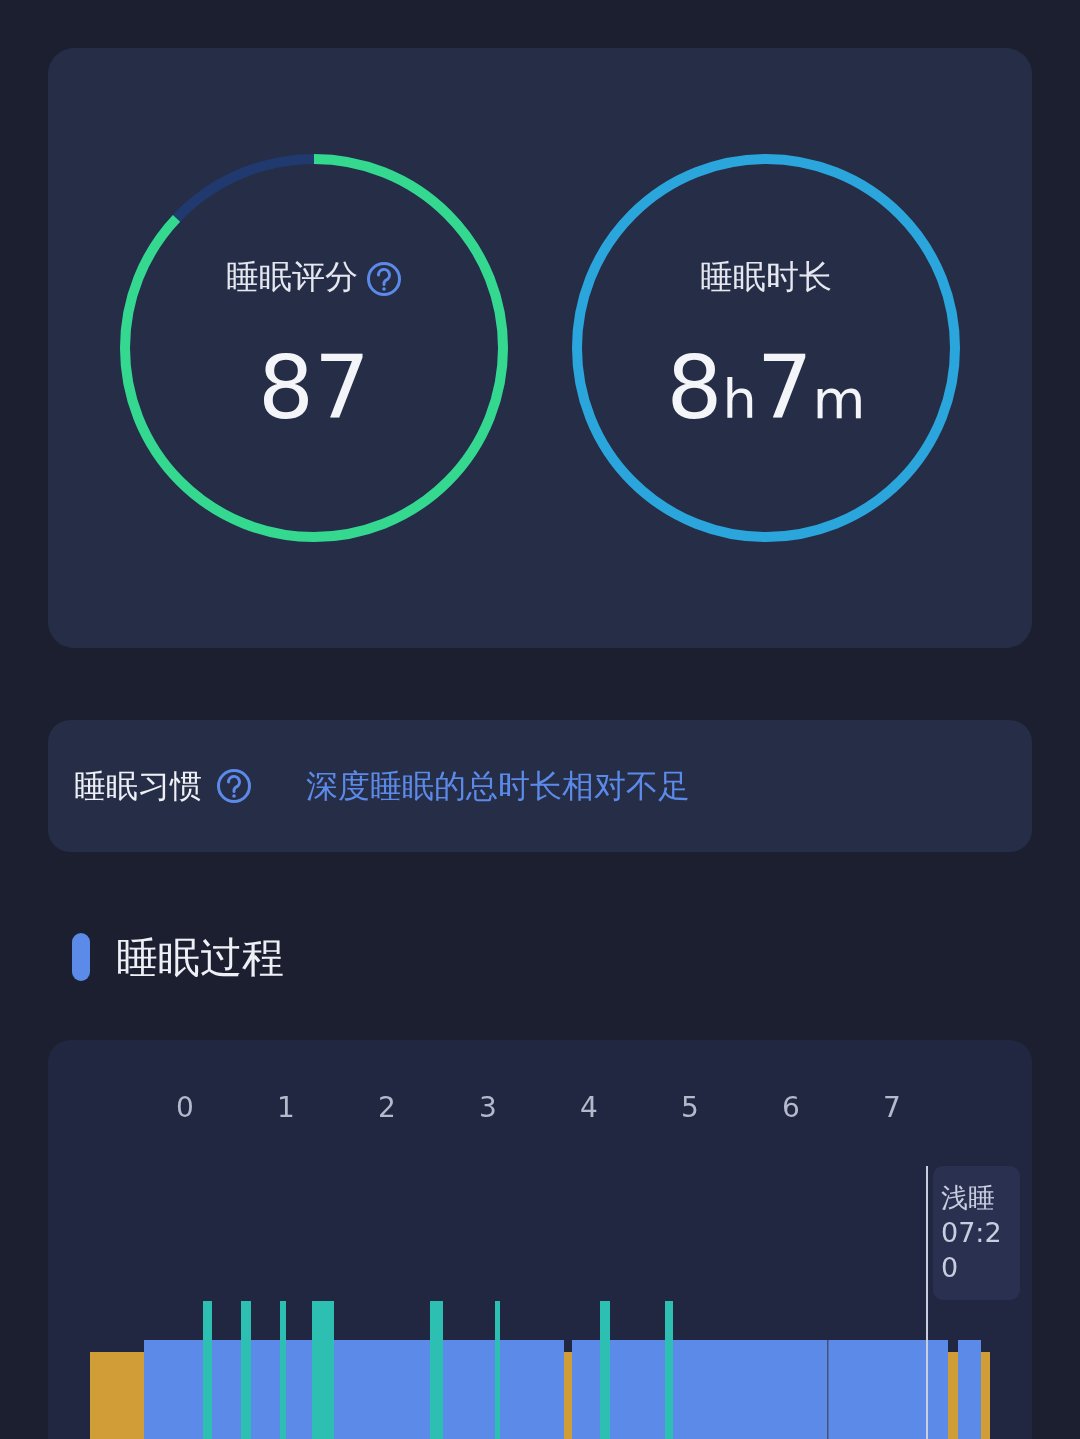  Describe the element at coordinates (972, 1250) in the screenshot. I see `tooltip-time: 07:20` at that location.